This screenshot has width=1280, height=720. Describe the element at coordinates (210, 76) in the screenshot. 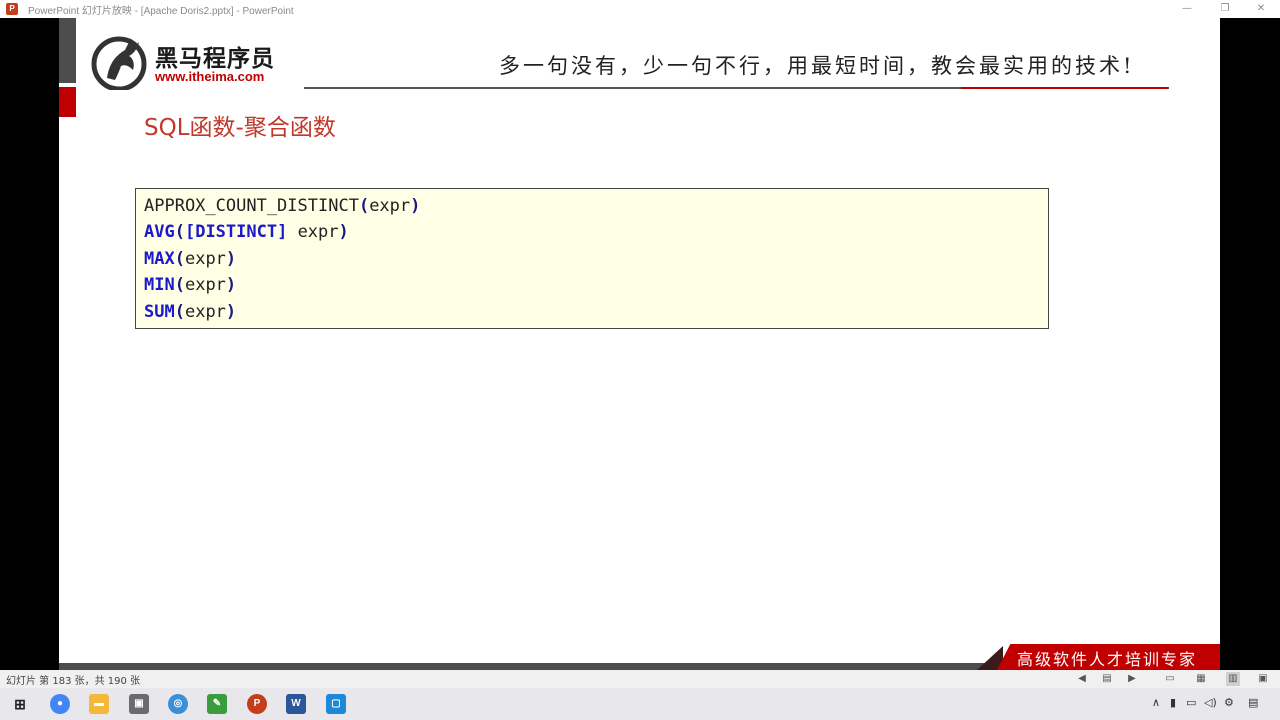

I see `logo-url: www.itheima.com` at that location.